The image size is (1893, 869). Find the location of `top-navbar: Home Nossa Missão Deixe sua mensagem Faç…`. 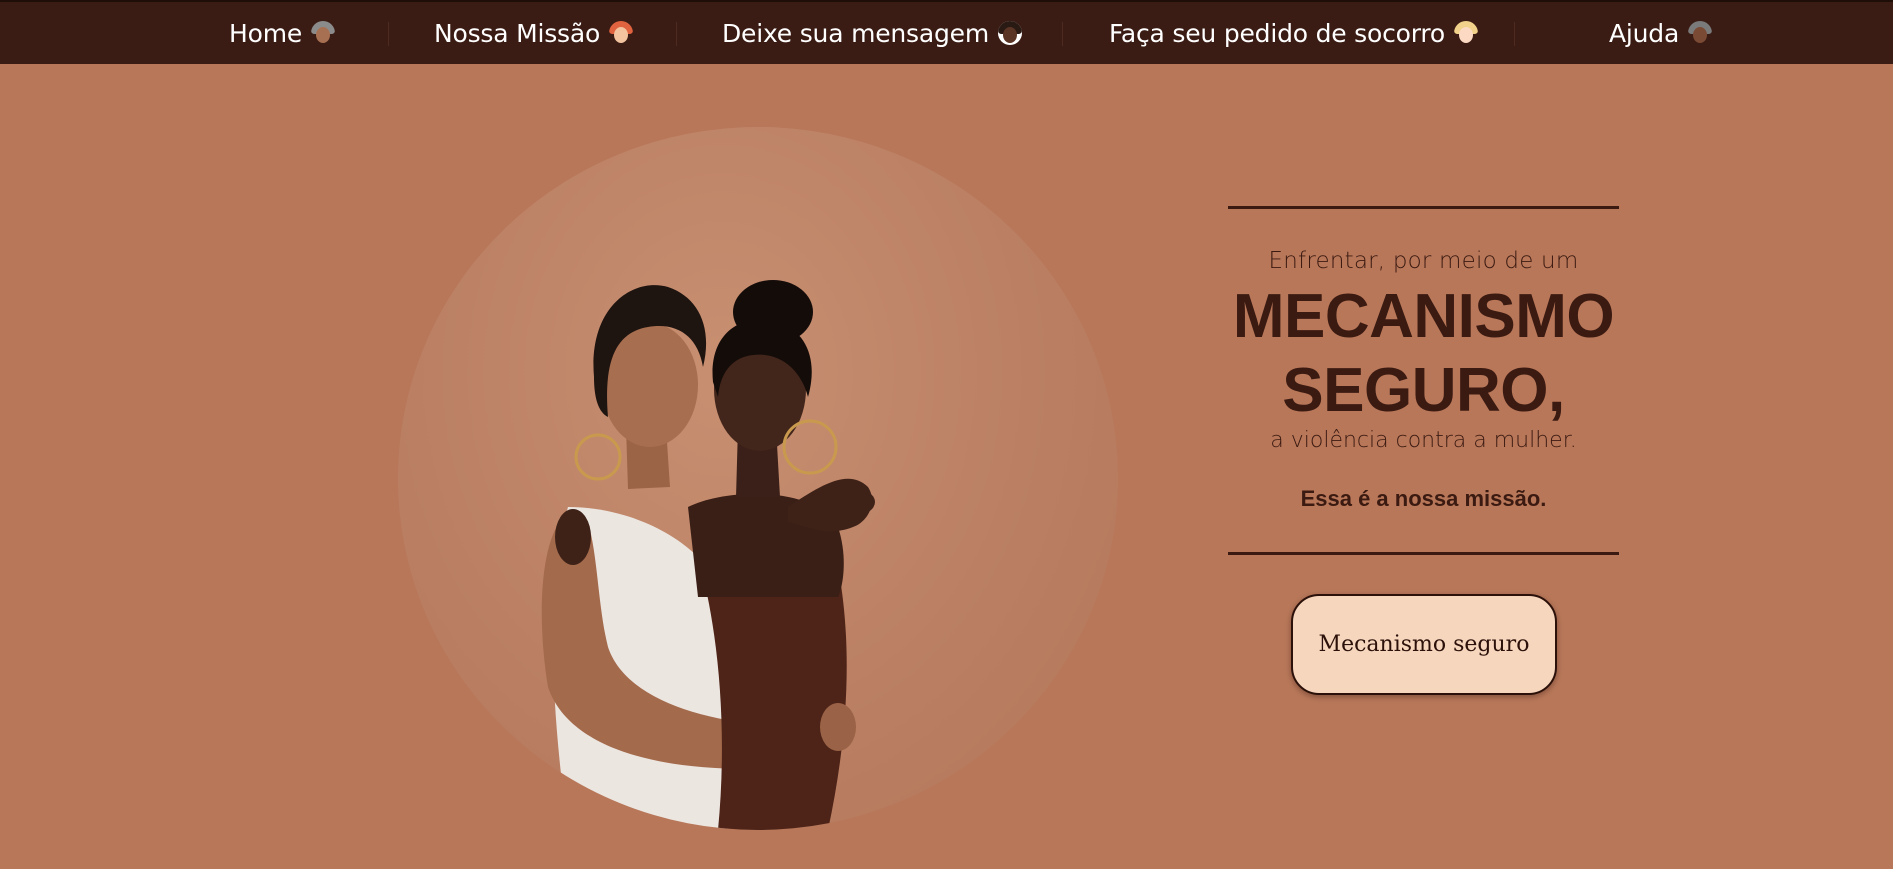

top-navbar: Home Nossa Missão Deixe sua mensagem Faç… is located at coordinates (946, 32).